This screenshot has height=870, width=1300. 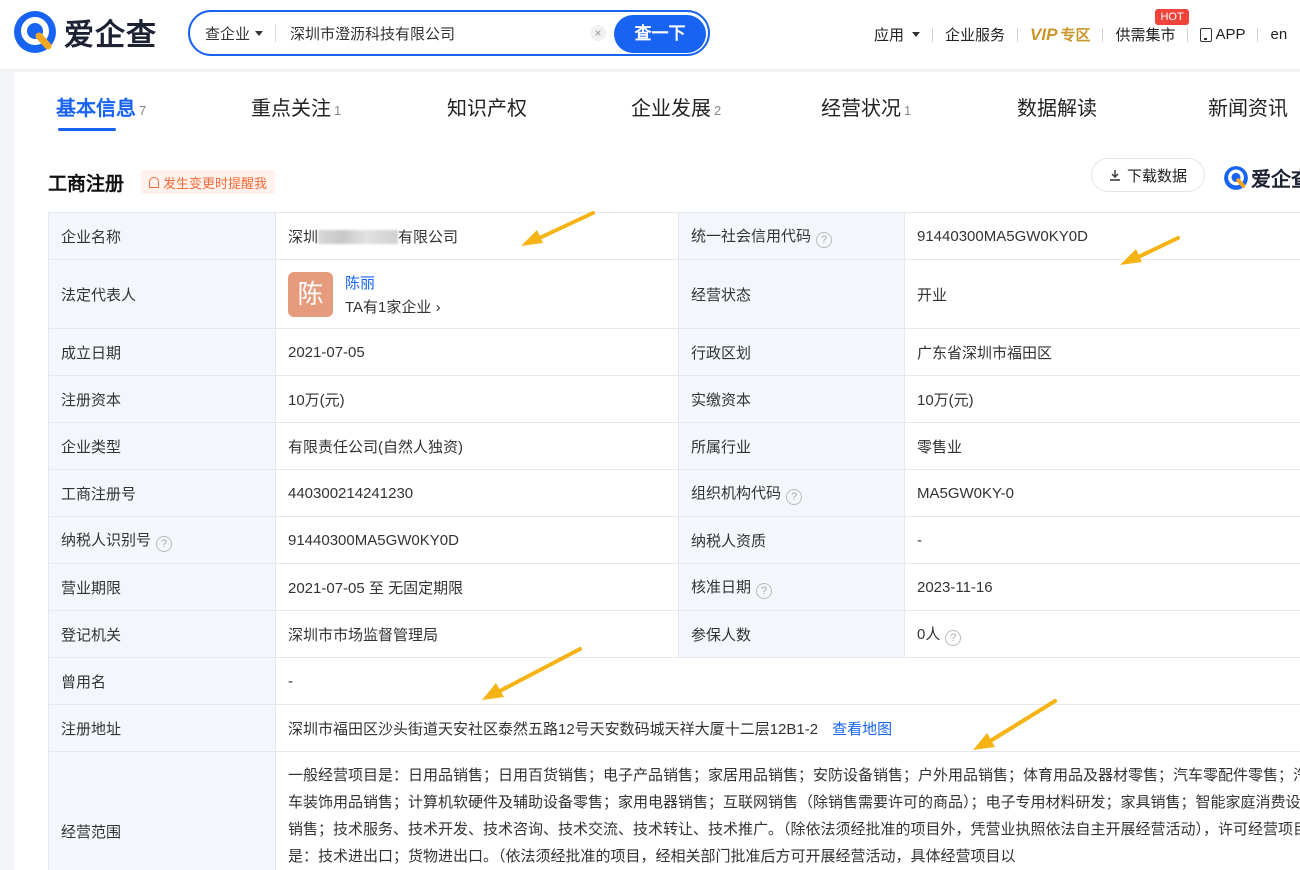 What do you see at coordinates (477, 634) in the screenshot?
I see `authority-value: 深圳市市场监督管理局` at bounding box center [477, 634].